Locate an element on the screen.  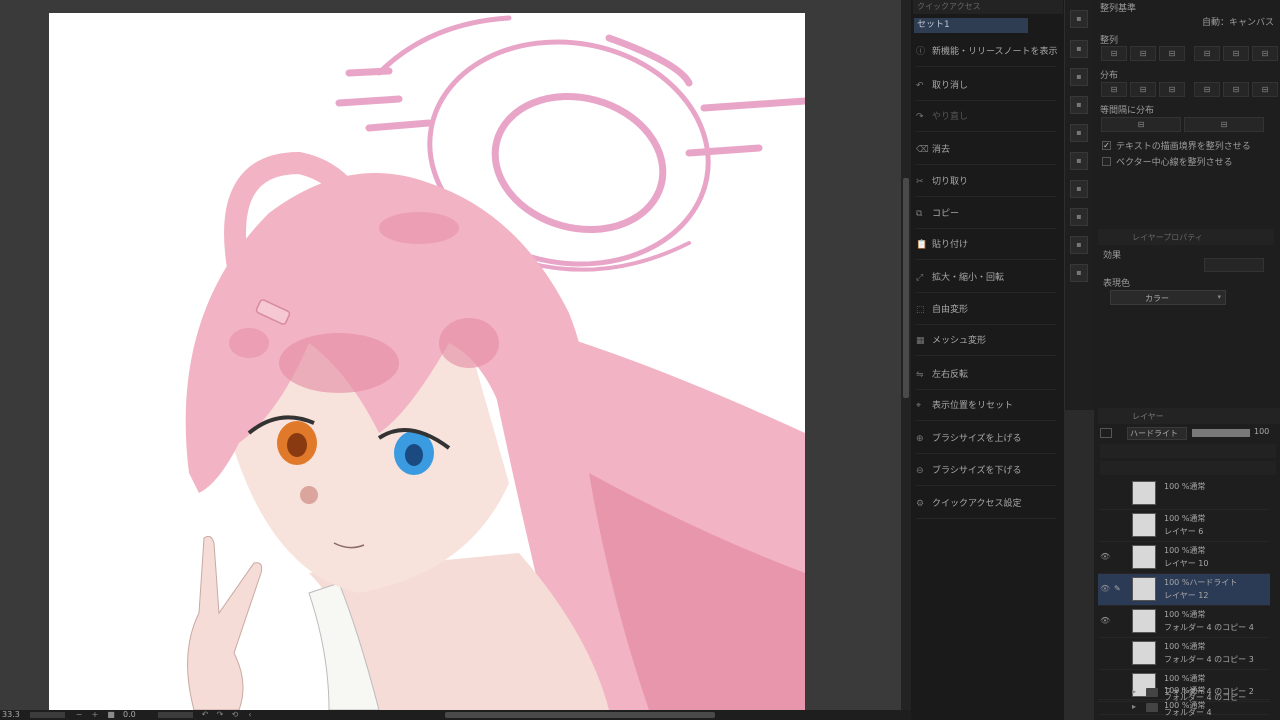
zoom-out-icon: − is located at coordinates (79, 715).